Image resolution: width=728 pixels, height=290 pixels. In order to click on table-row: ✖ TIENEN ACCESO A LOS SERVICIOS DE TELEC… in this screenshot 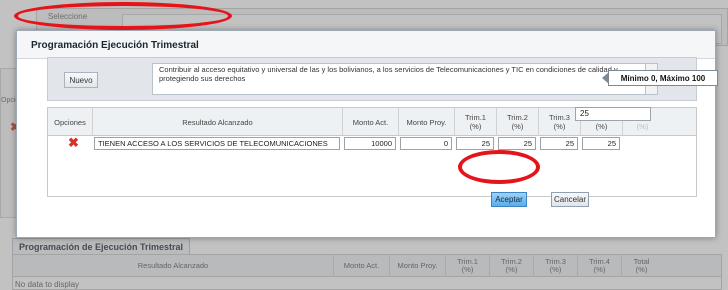, I will do `click(372, 144)`.